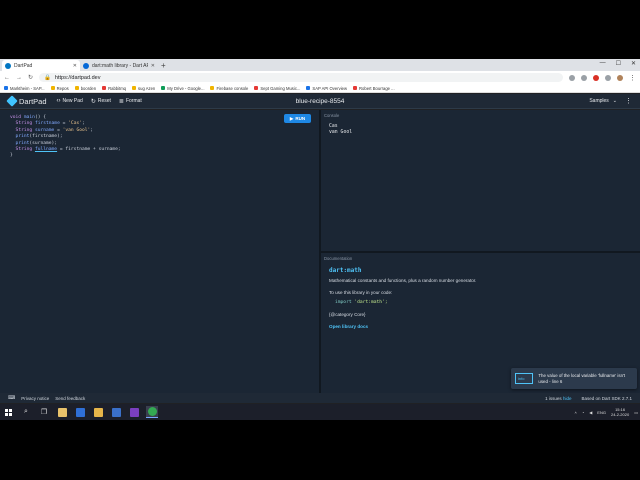 The width and height of the screenshot is (640, 480). Describe the element at coordinates (610, 101) in the screenshot. I see `samples-dropdown: Samples ⌄ ⋮` at that location.